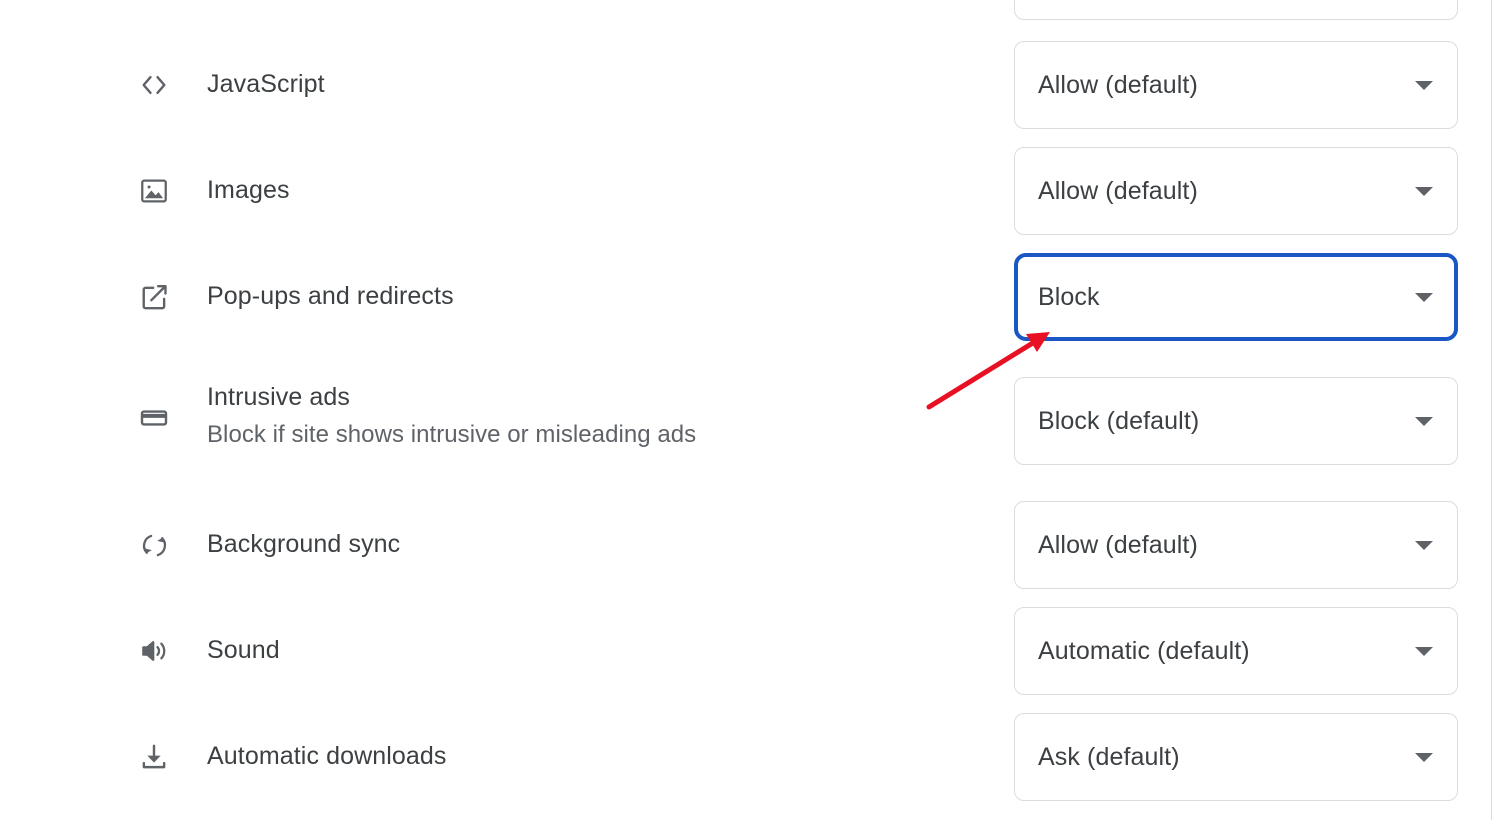 The width and height of the screenshot is (1503, 820). Describe the element at coordinates (1236, 297) in the screenshot. I see `permission-dropdown-popups-and-redirects: Block` at that location.